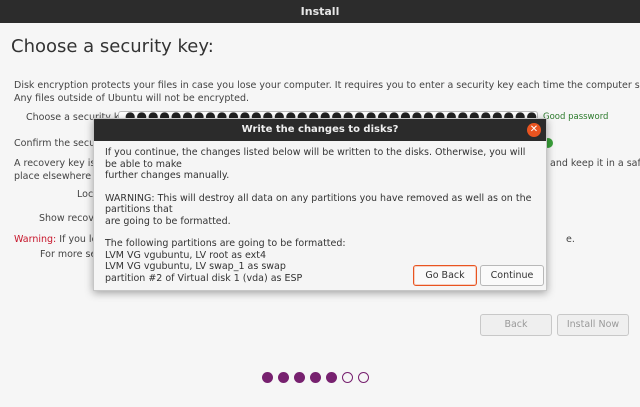  I want to click on go-back-button: Go Back, so click(445, 275).